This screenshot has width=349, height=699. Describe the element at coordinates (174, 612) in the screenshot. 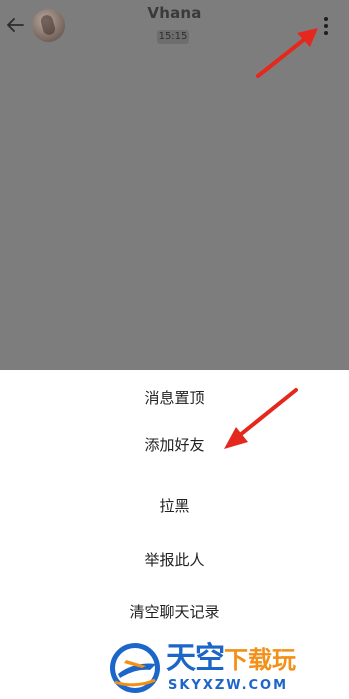

I see `menu-item-clear-history: 清空聊天记录` at that location.